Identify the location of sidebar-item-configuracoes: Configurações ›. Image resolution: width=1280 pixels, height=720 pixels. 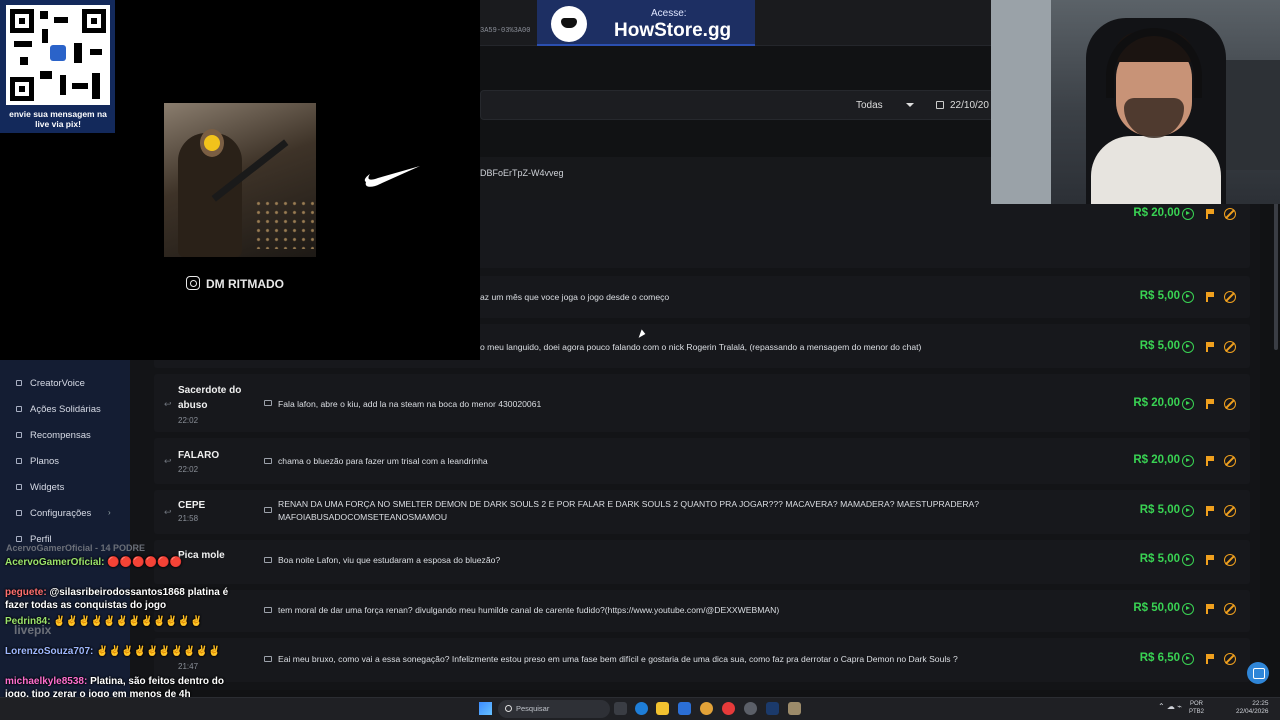
(63, 513).